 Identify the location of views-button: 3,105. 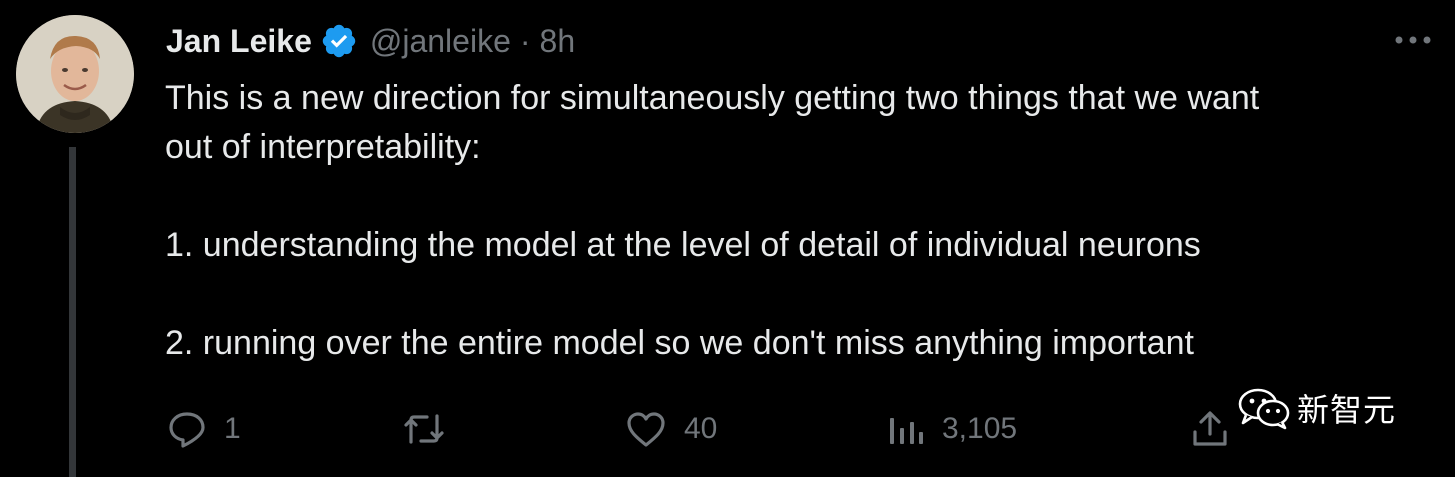
(951, 429).